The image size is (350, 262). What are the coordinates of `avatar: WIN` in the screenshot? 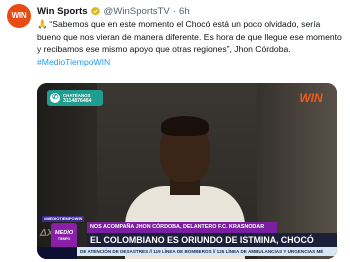 It's located at (19, 16).